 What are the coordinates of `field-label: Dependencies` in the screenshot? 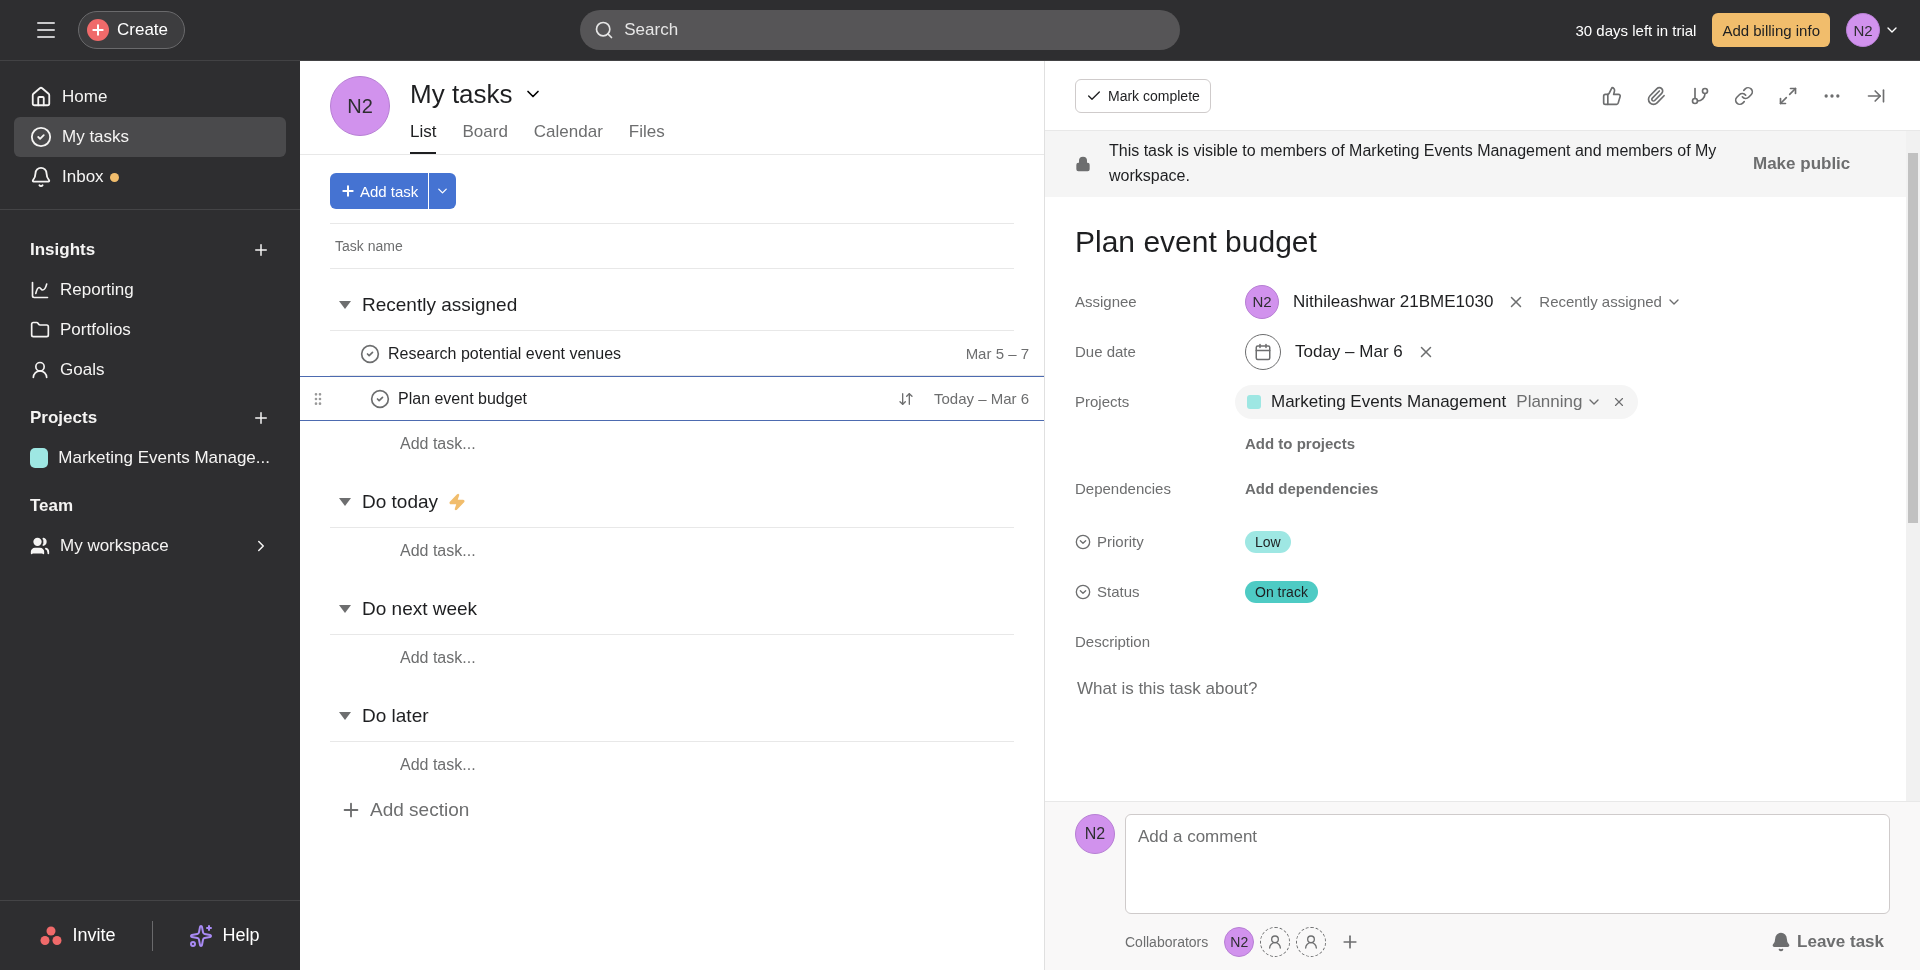 It's located at (1123, 489).